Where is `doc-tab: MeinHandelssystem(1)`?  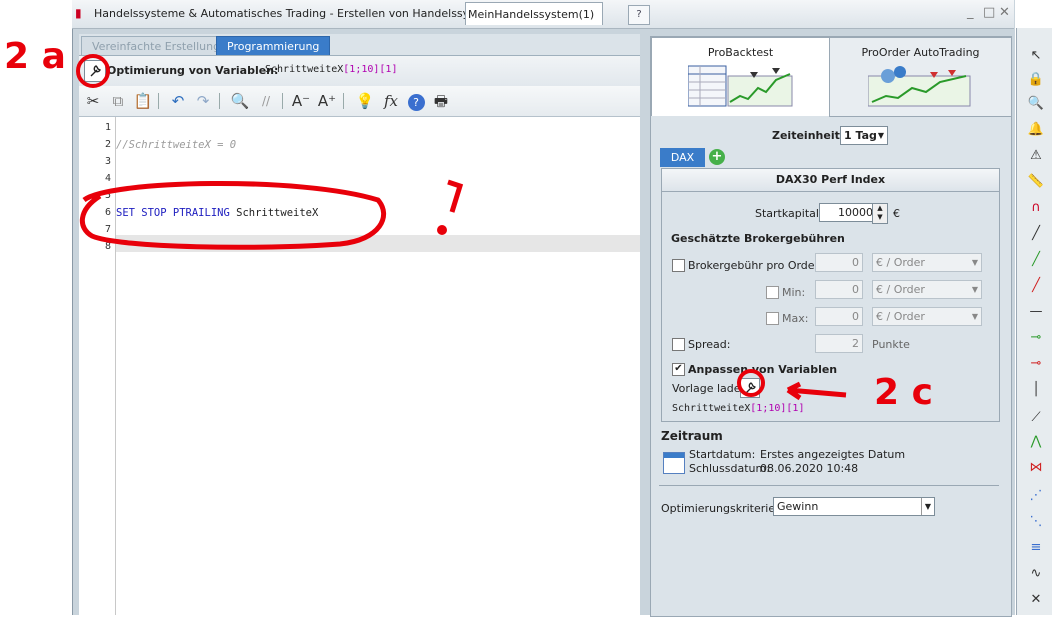
doc-tab: MeinHandelssystem(1) is located at coordinates (534, 13).